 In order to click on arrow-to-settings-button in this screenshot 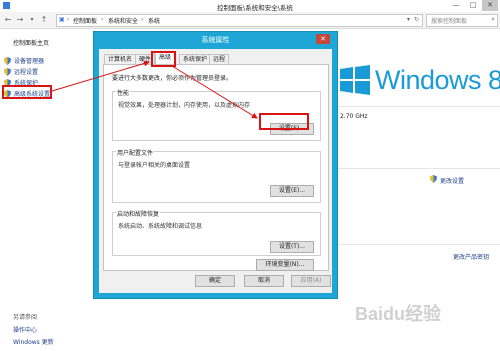, I will do `click(214, 92)`.